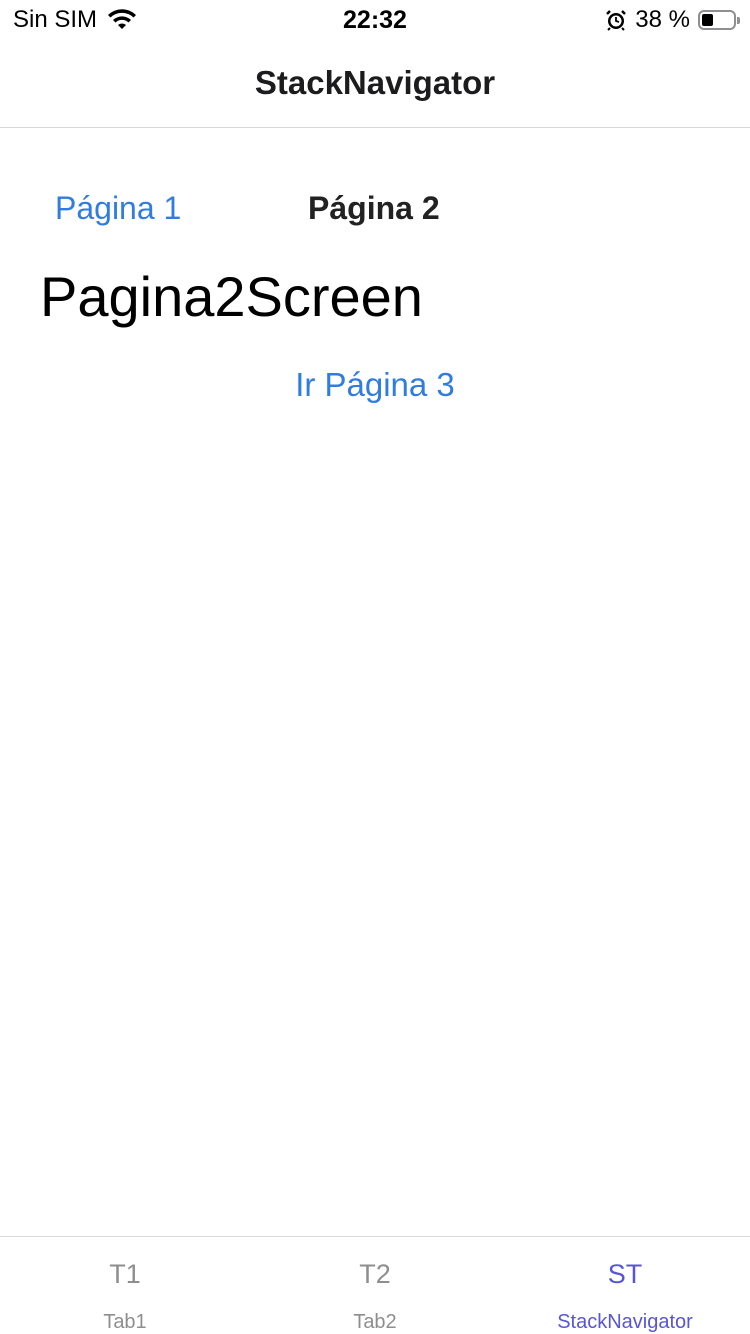 The image size is (750, 1334). I want to click on battery-icon, so click(719, 20).